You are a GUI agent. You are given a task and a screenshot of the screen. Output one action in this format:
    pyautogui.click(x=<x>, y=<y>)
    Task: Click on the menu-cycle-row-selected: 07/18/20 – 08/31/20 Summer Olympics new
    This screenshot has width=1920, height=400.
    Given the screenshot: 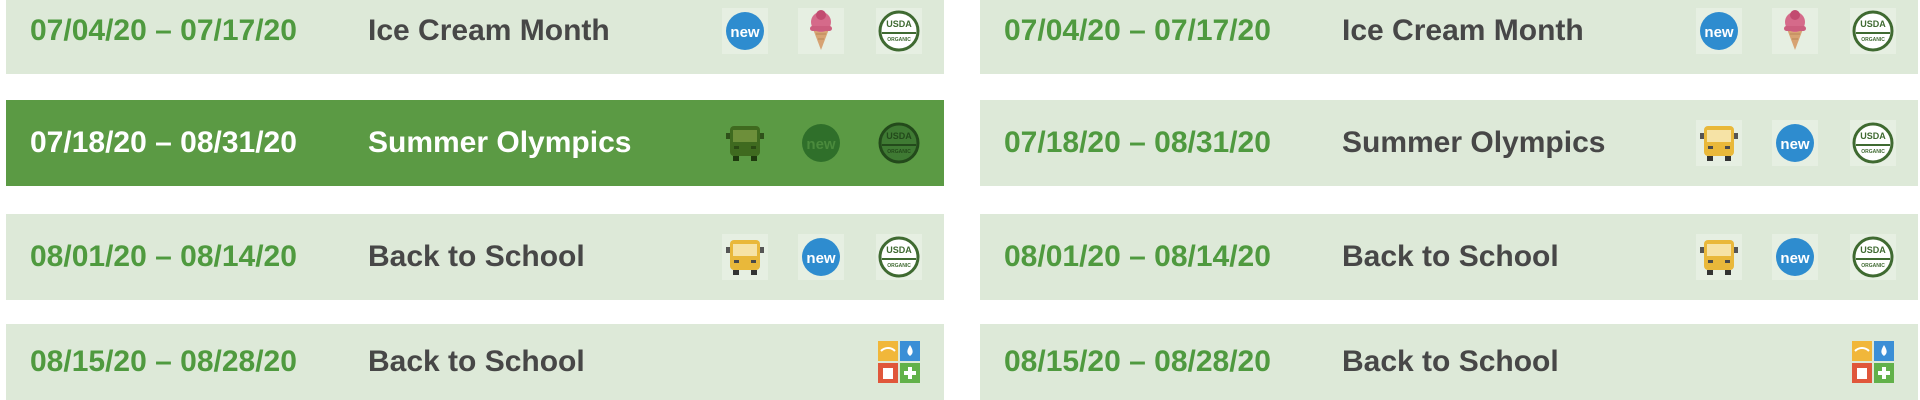 What is the action you would take?
    pyautogui.click(x=475, y=143)
    